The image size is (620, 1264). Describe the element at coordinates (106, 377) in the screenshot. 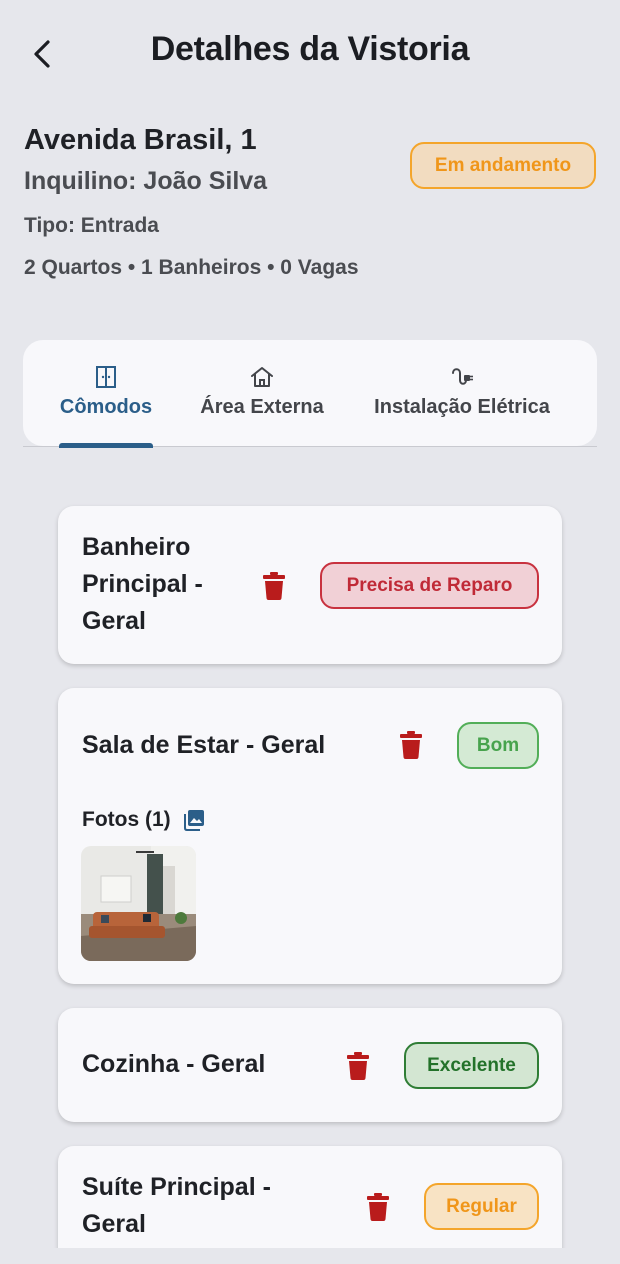

I see `door-icon` at that location.